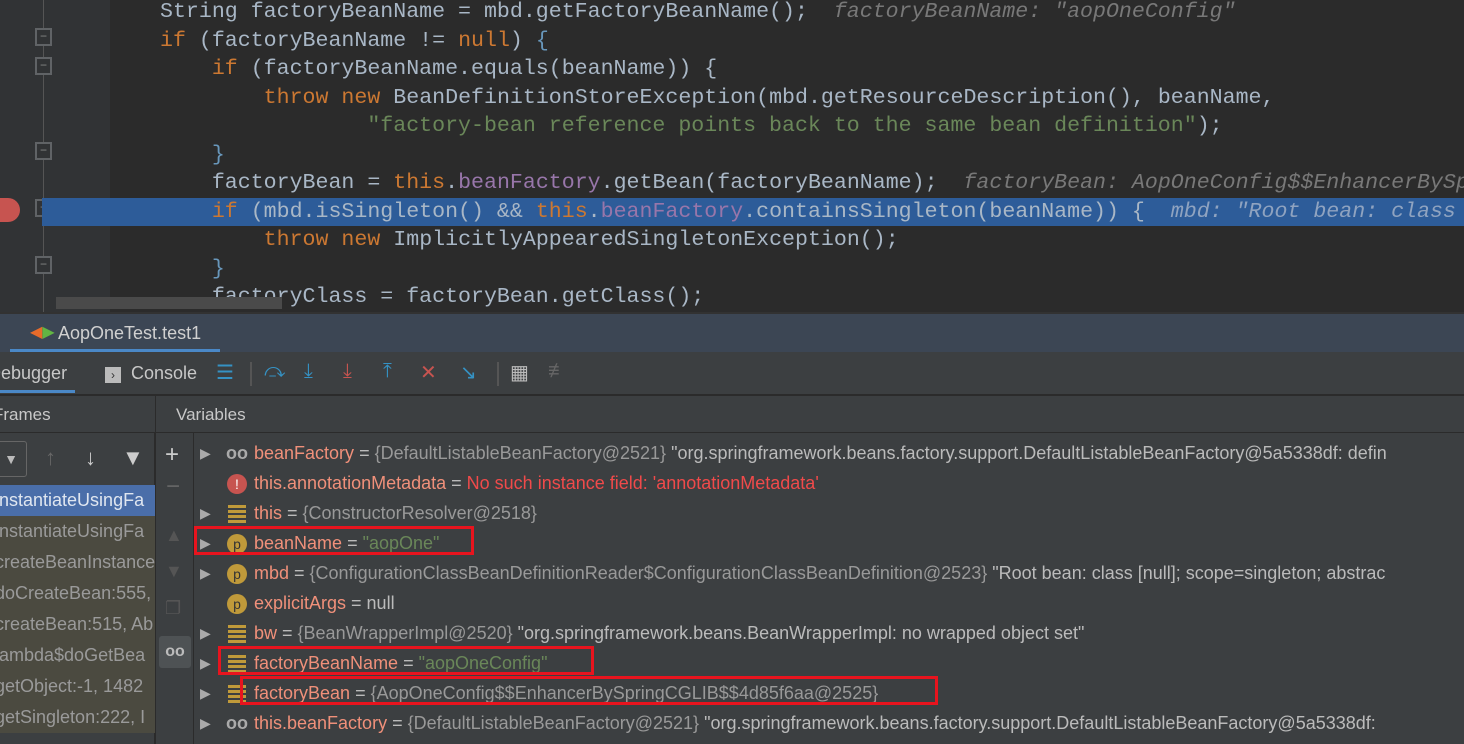  Describe the element at coordinates (237, 453) in the screenshot. I see `watch-icon: oo` at that location.